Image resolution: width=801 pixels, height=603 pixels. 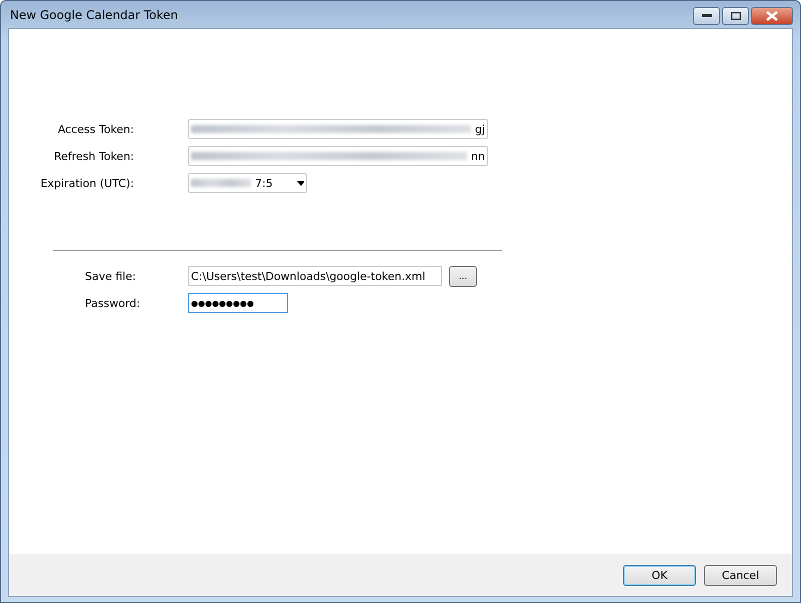 I want to click on field-label: Password:, so click(x=113, y=303).